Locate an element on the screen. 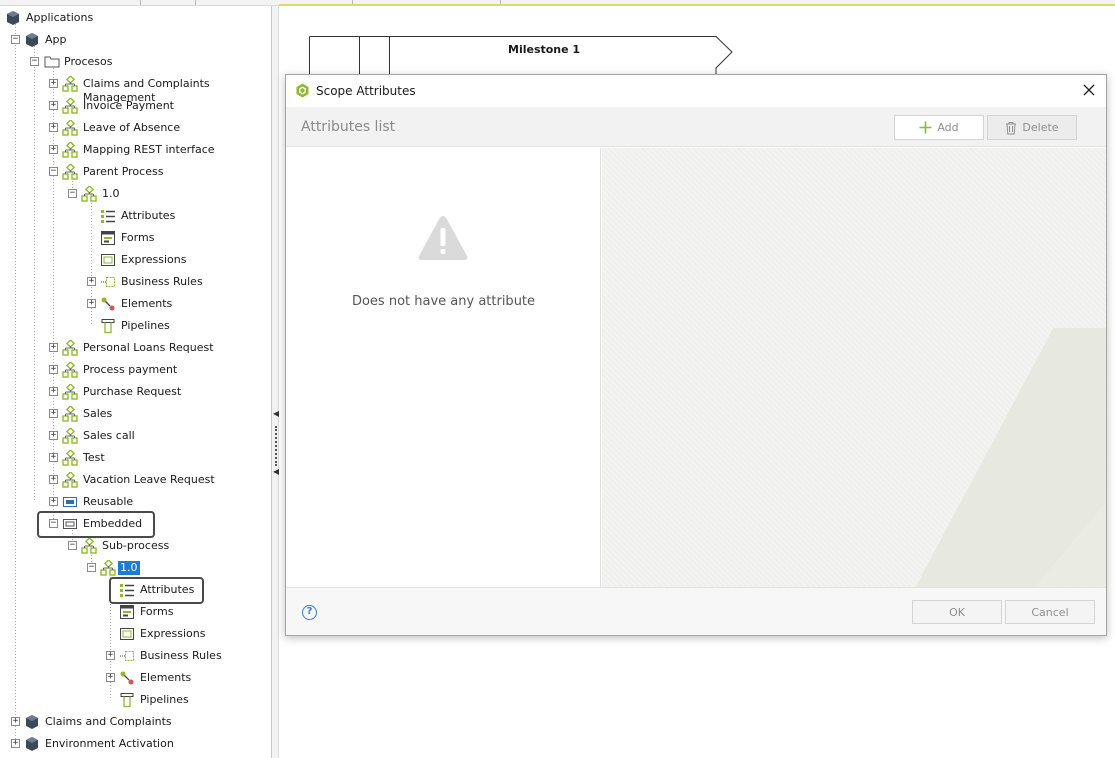 Image resolution: width=1115 pixels, height=758 pixels. tree-item-process: Mapping REST interface is located at coordinates (149, 150).